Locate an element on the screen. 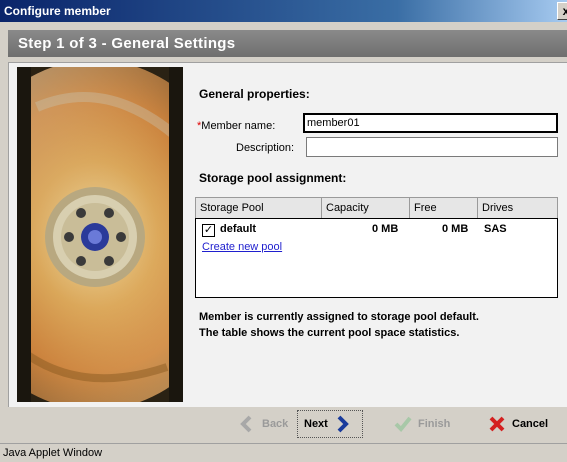  pool-checkbox: ✓ is located at coordinates (208, 230).